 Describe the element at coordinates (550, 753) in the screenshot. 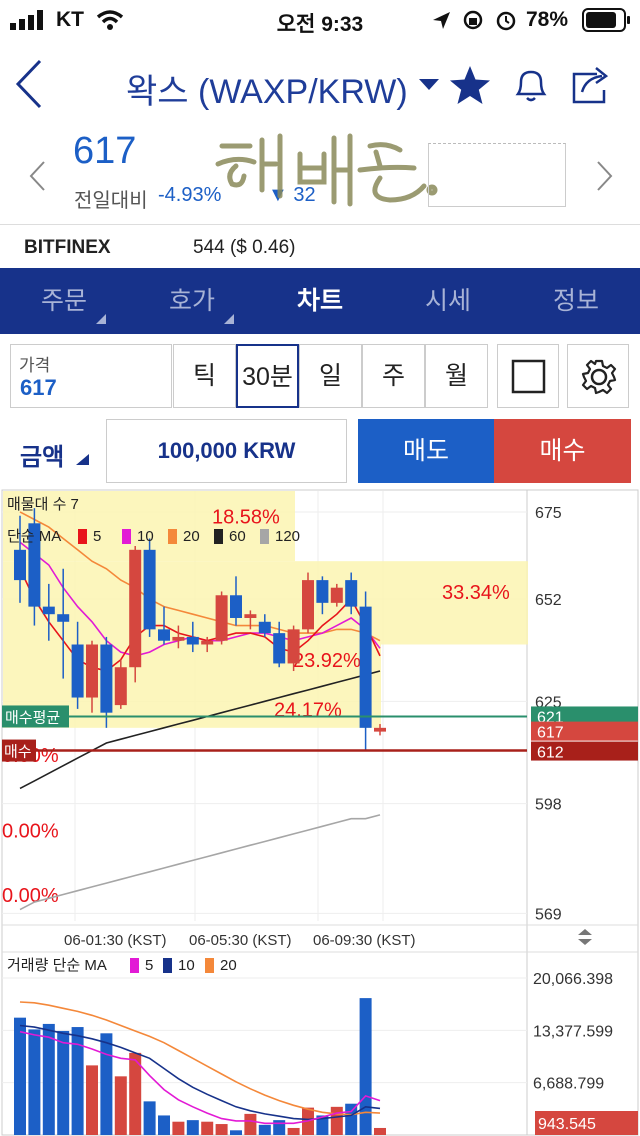

I see `buy-price-label: 612` at that location.